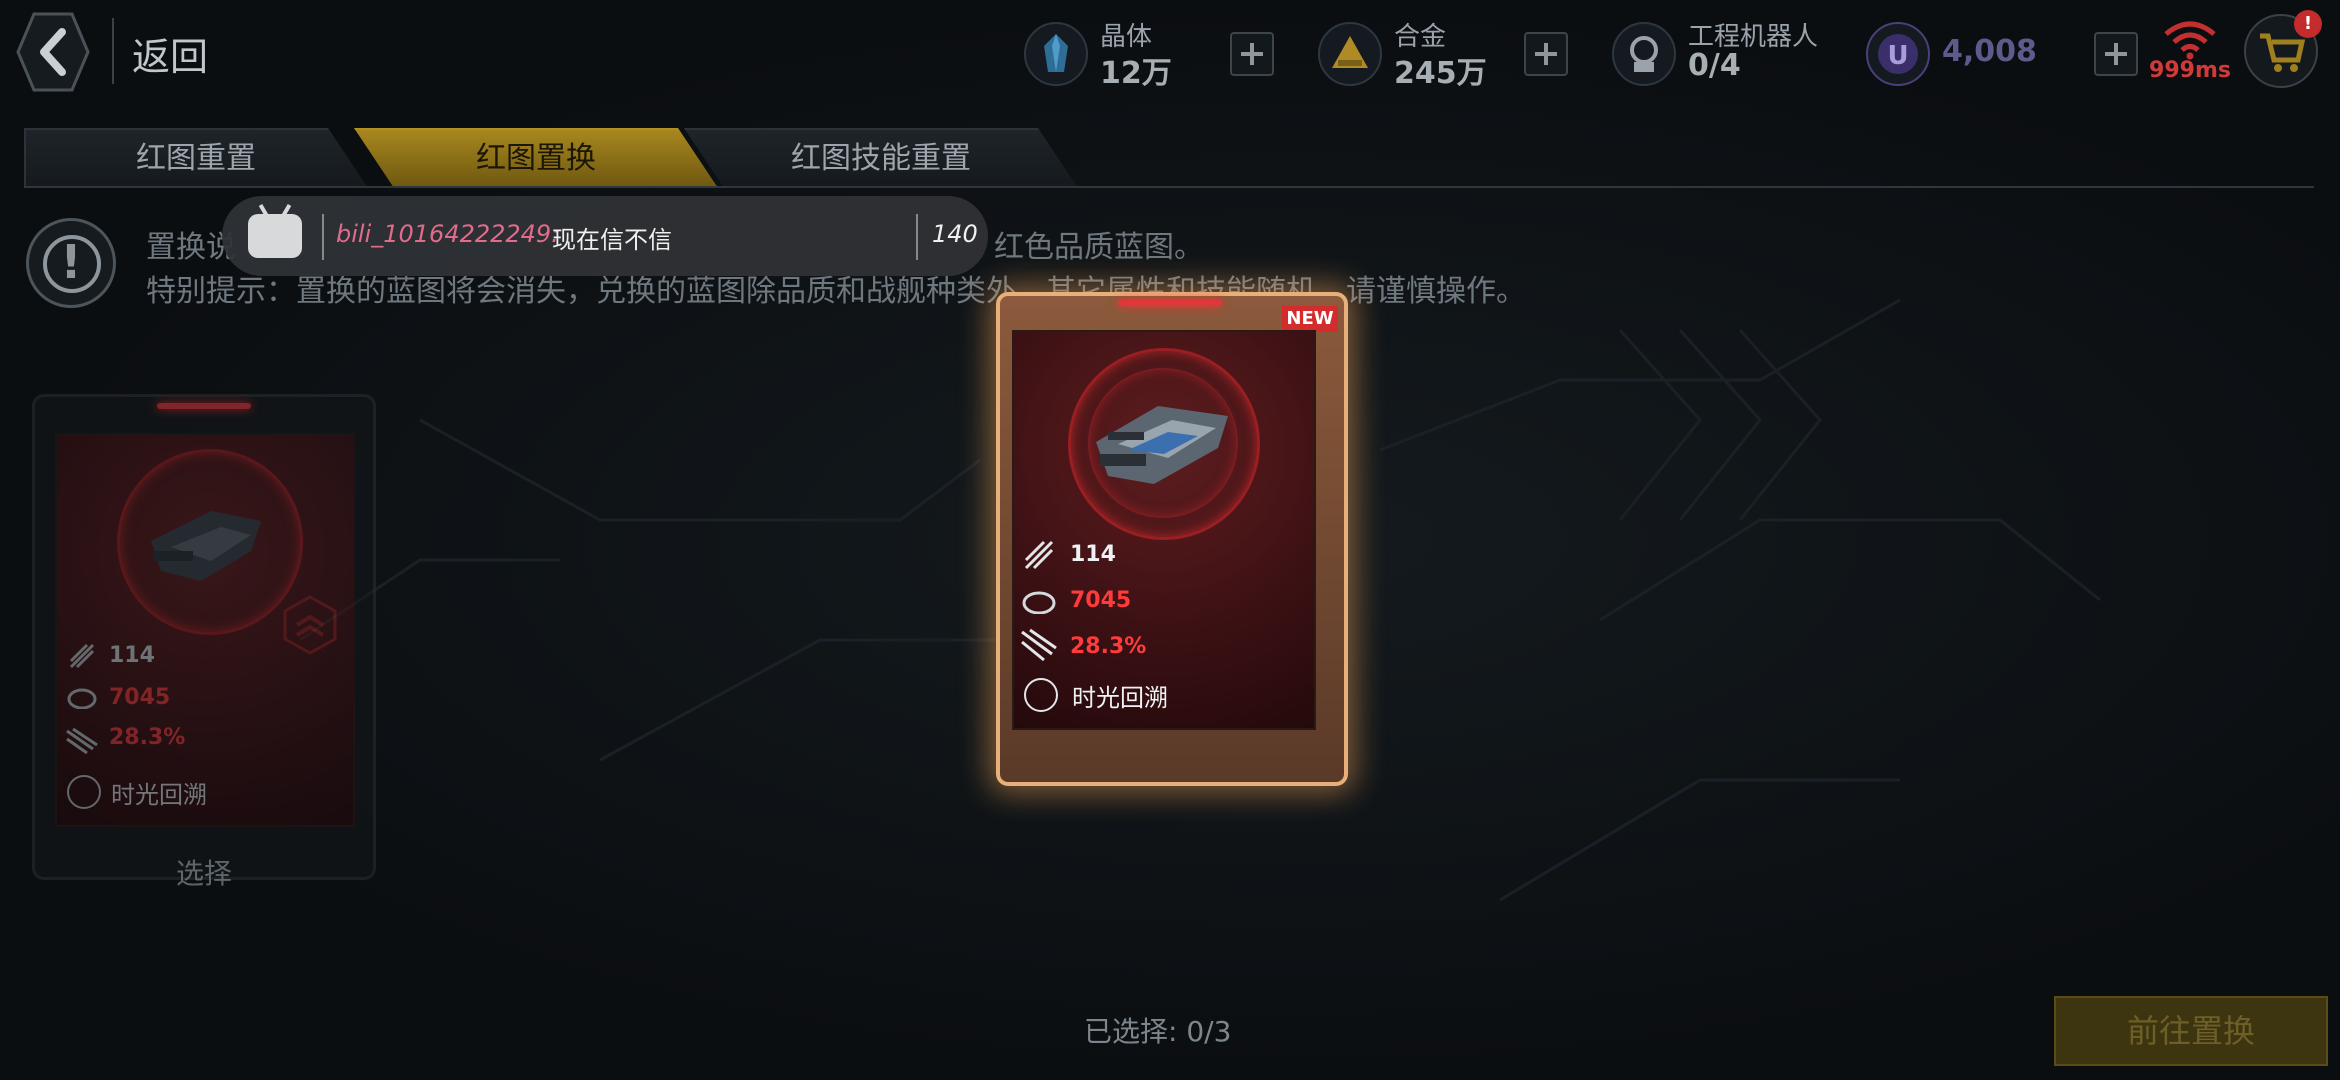  I want to click on u-coin-icon: U, so click(1898, 54).